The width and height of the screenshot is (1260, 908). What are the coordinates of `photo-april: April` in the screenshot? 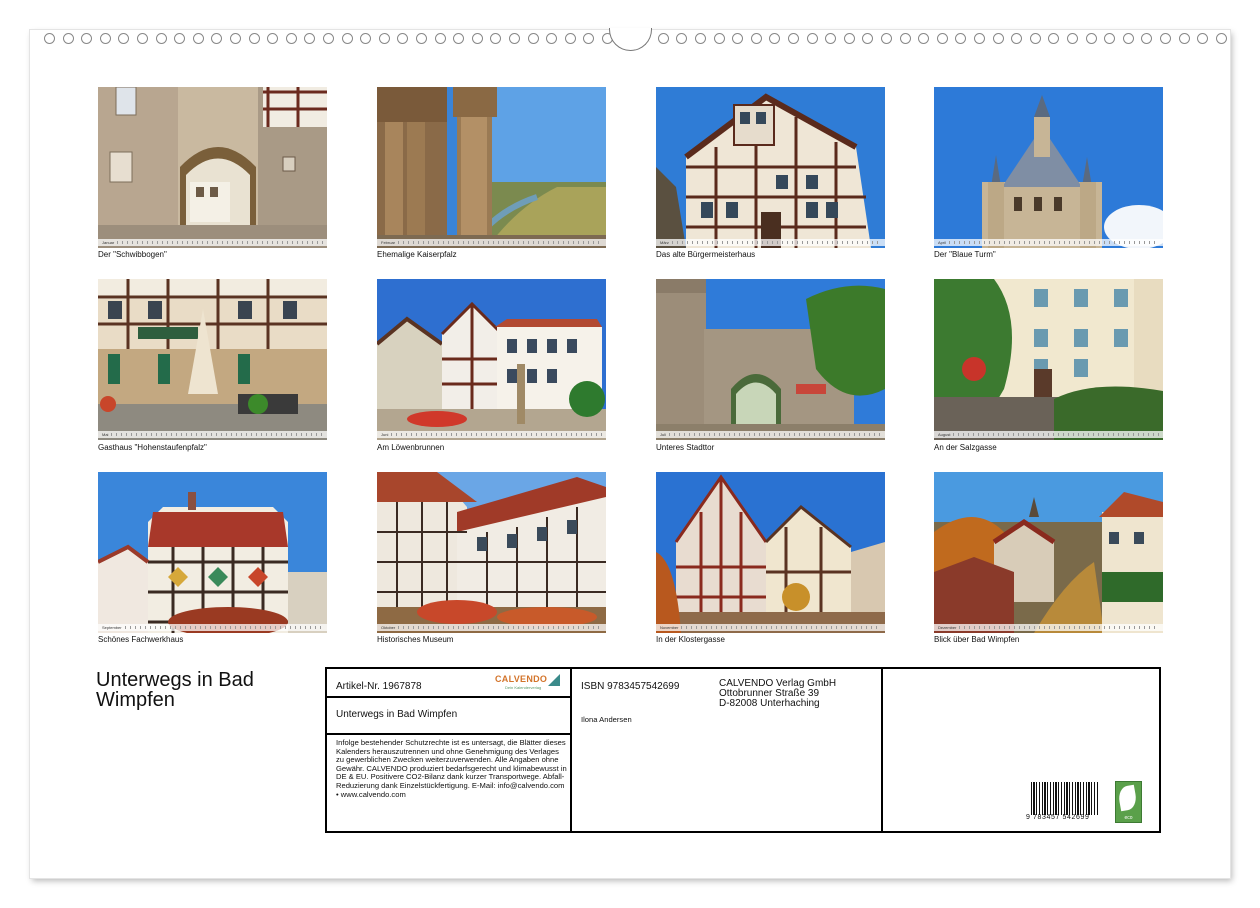 It's located at (1048, 167).